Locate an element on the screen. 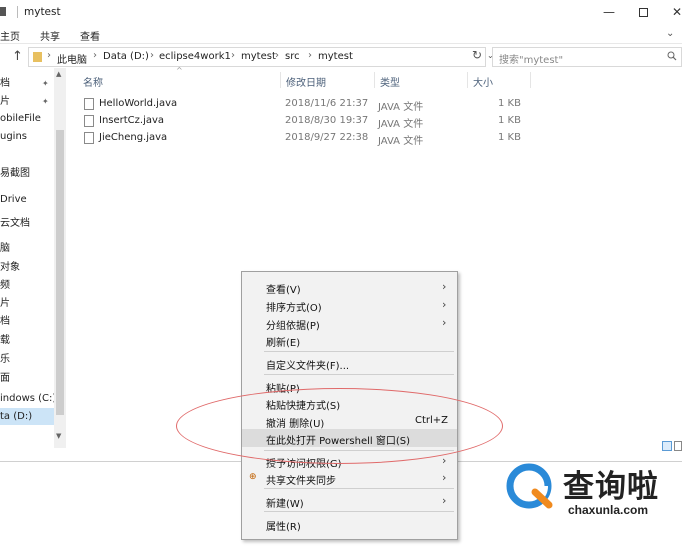 Image resolution: width=682 pixels, height=546 pixels. file-icon is located at coordinates (89, 138).